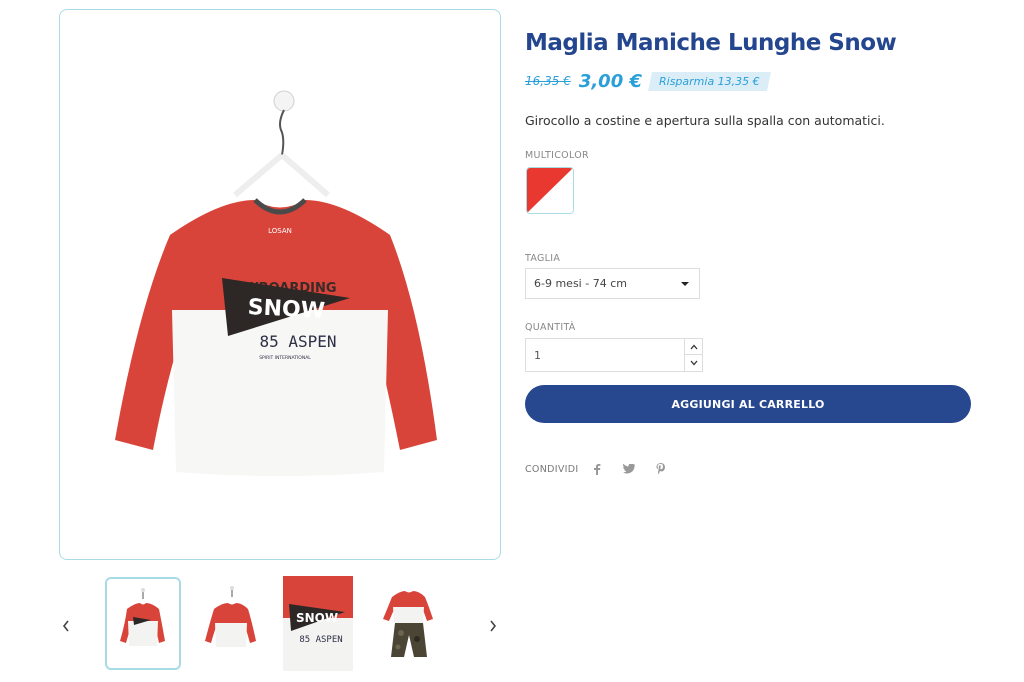 The image size is (1024, 682). What do you see at coordinates (685, 284) in the screenshot?
I see `caret-down-icon` at bounding box center [685, 284].